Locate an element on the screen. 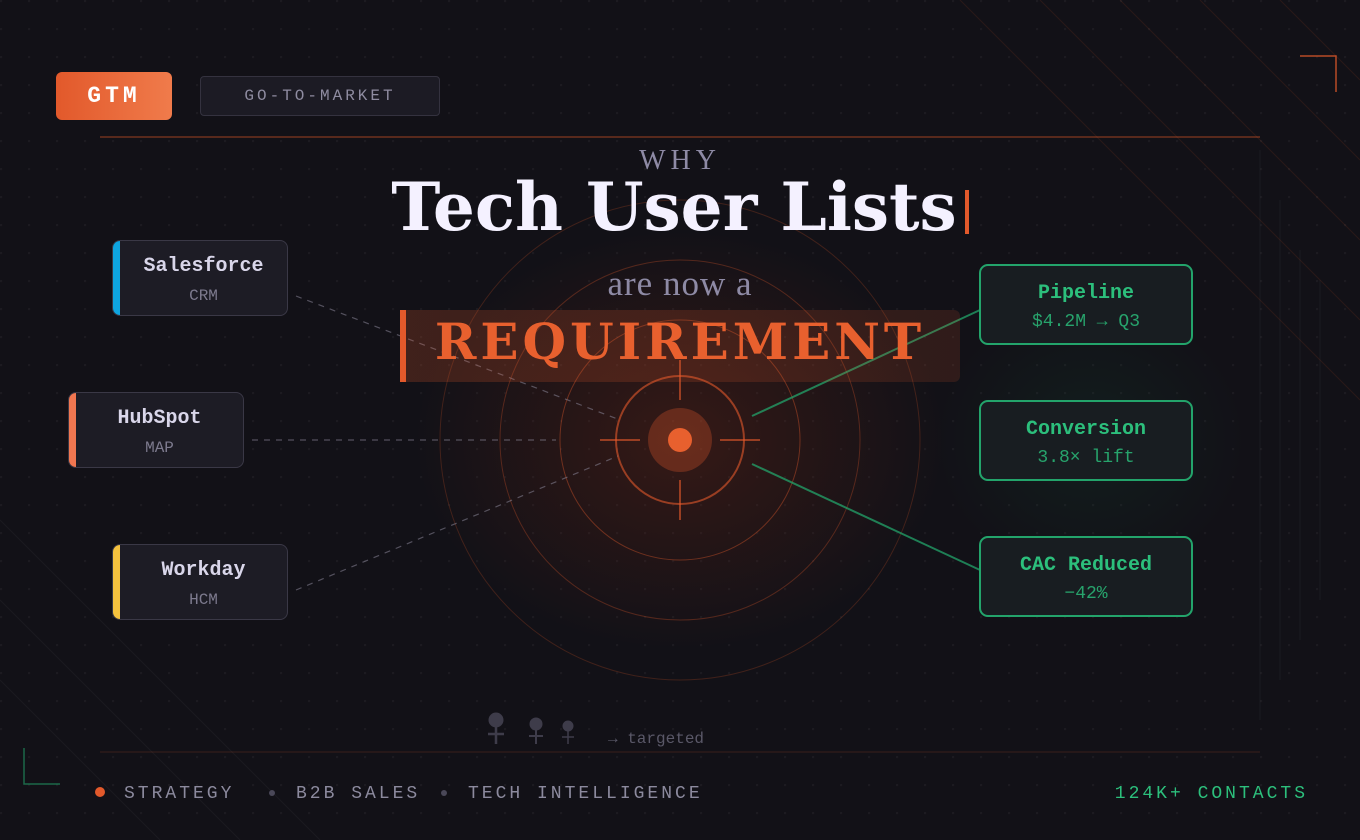  targeted-label: → targeted is located at coordinates (656, 739).